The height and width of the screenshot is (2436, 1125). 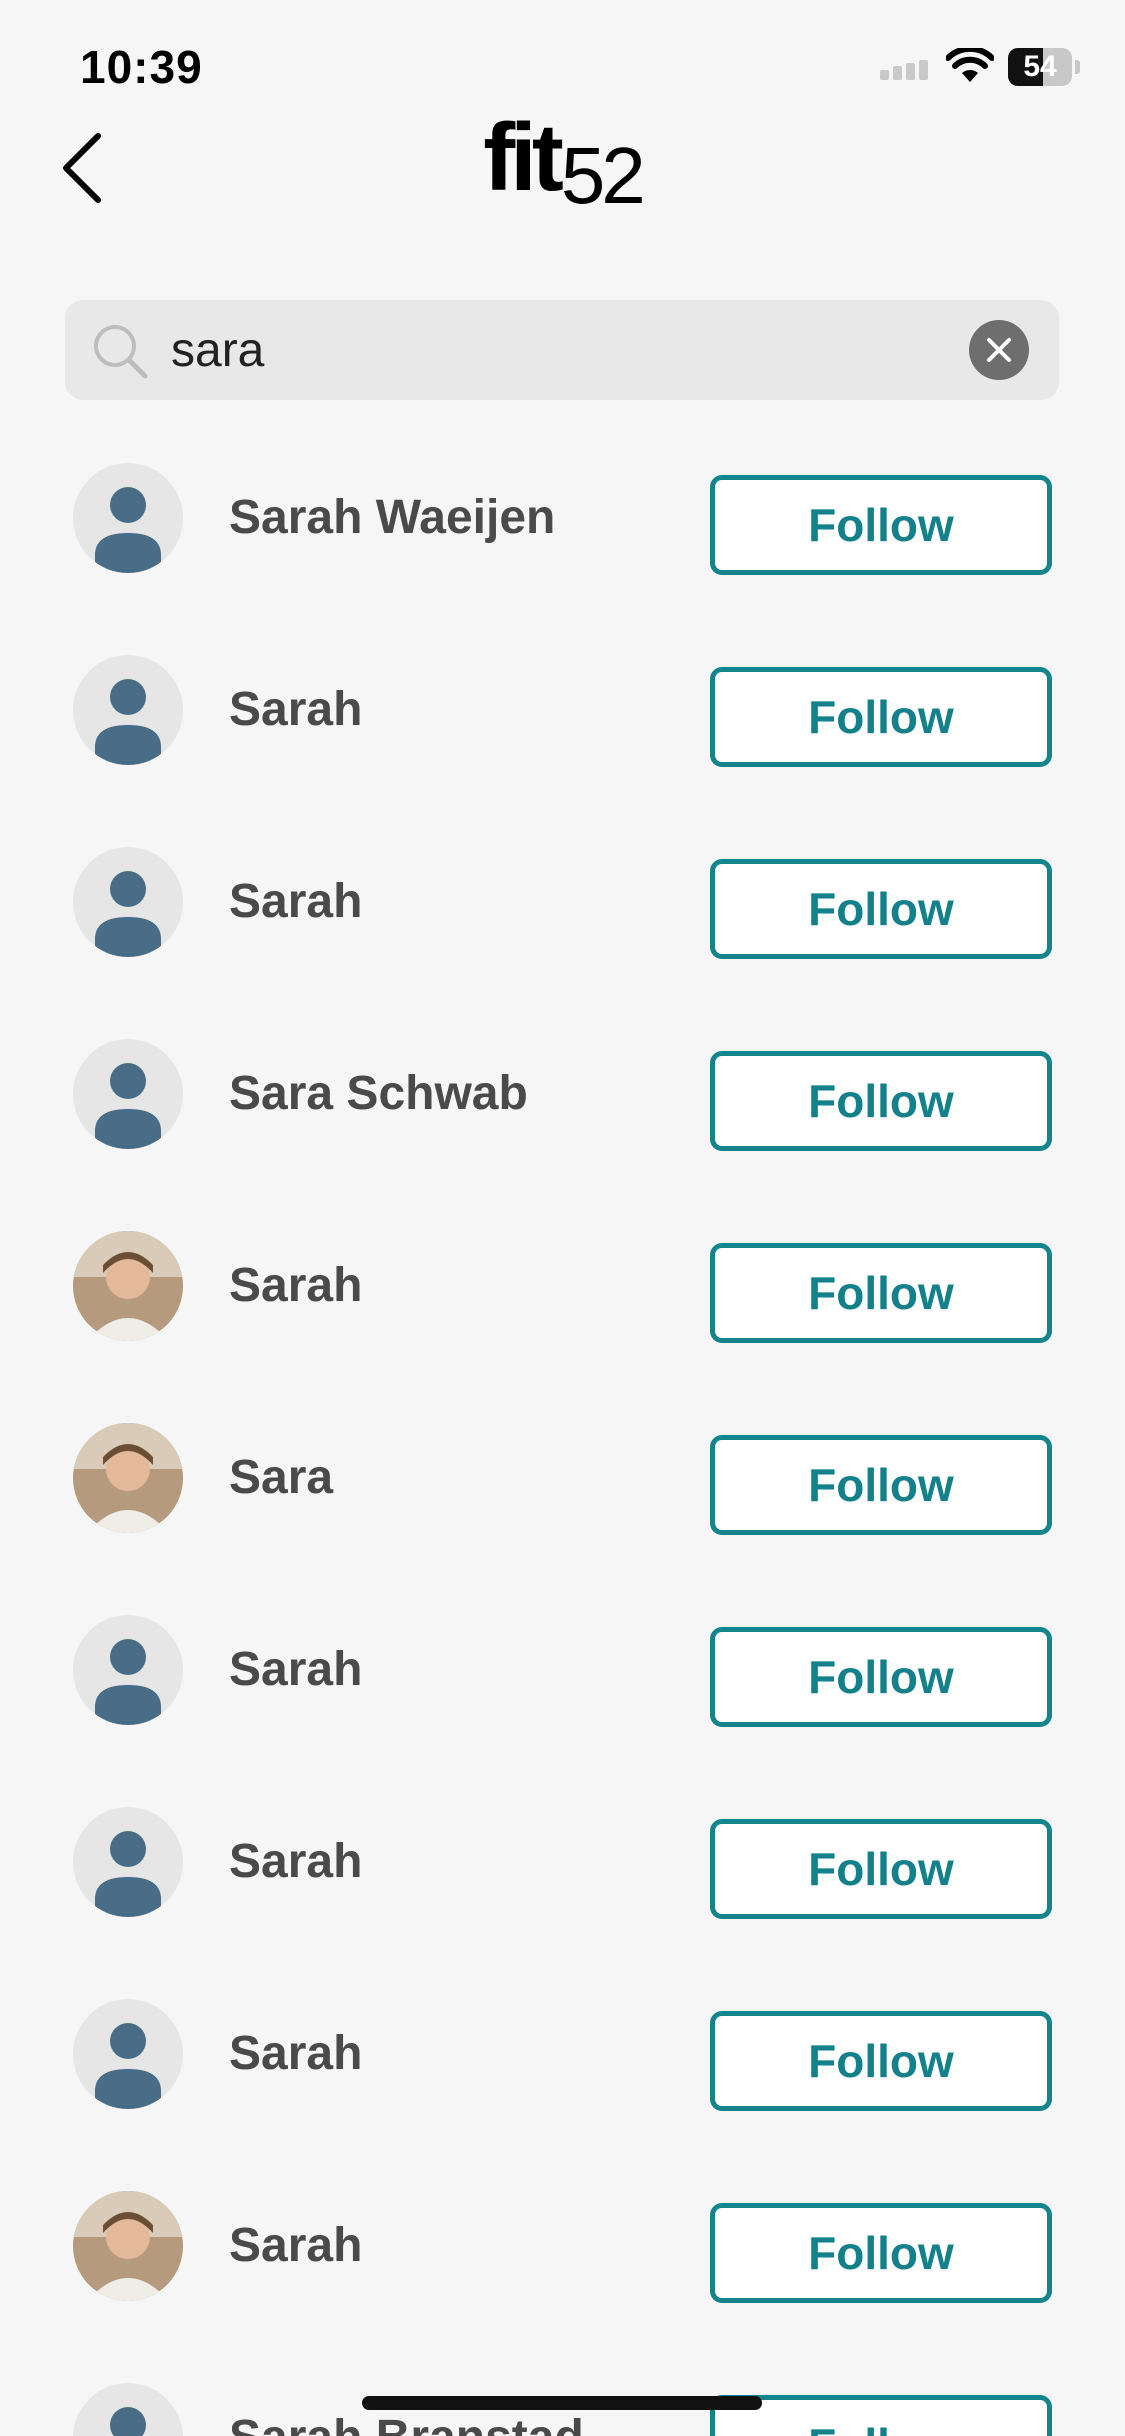 I want to click on user-name: Sara Schwab, so click(x=378, y=1093).